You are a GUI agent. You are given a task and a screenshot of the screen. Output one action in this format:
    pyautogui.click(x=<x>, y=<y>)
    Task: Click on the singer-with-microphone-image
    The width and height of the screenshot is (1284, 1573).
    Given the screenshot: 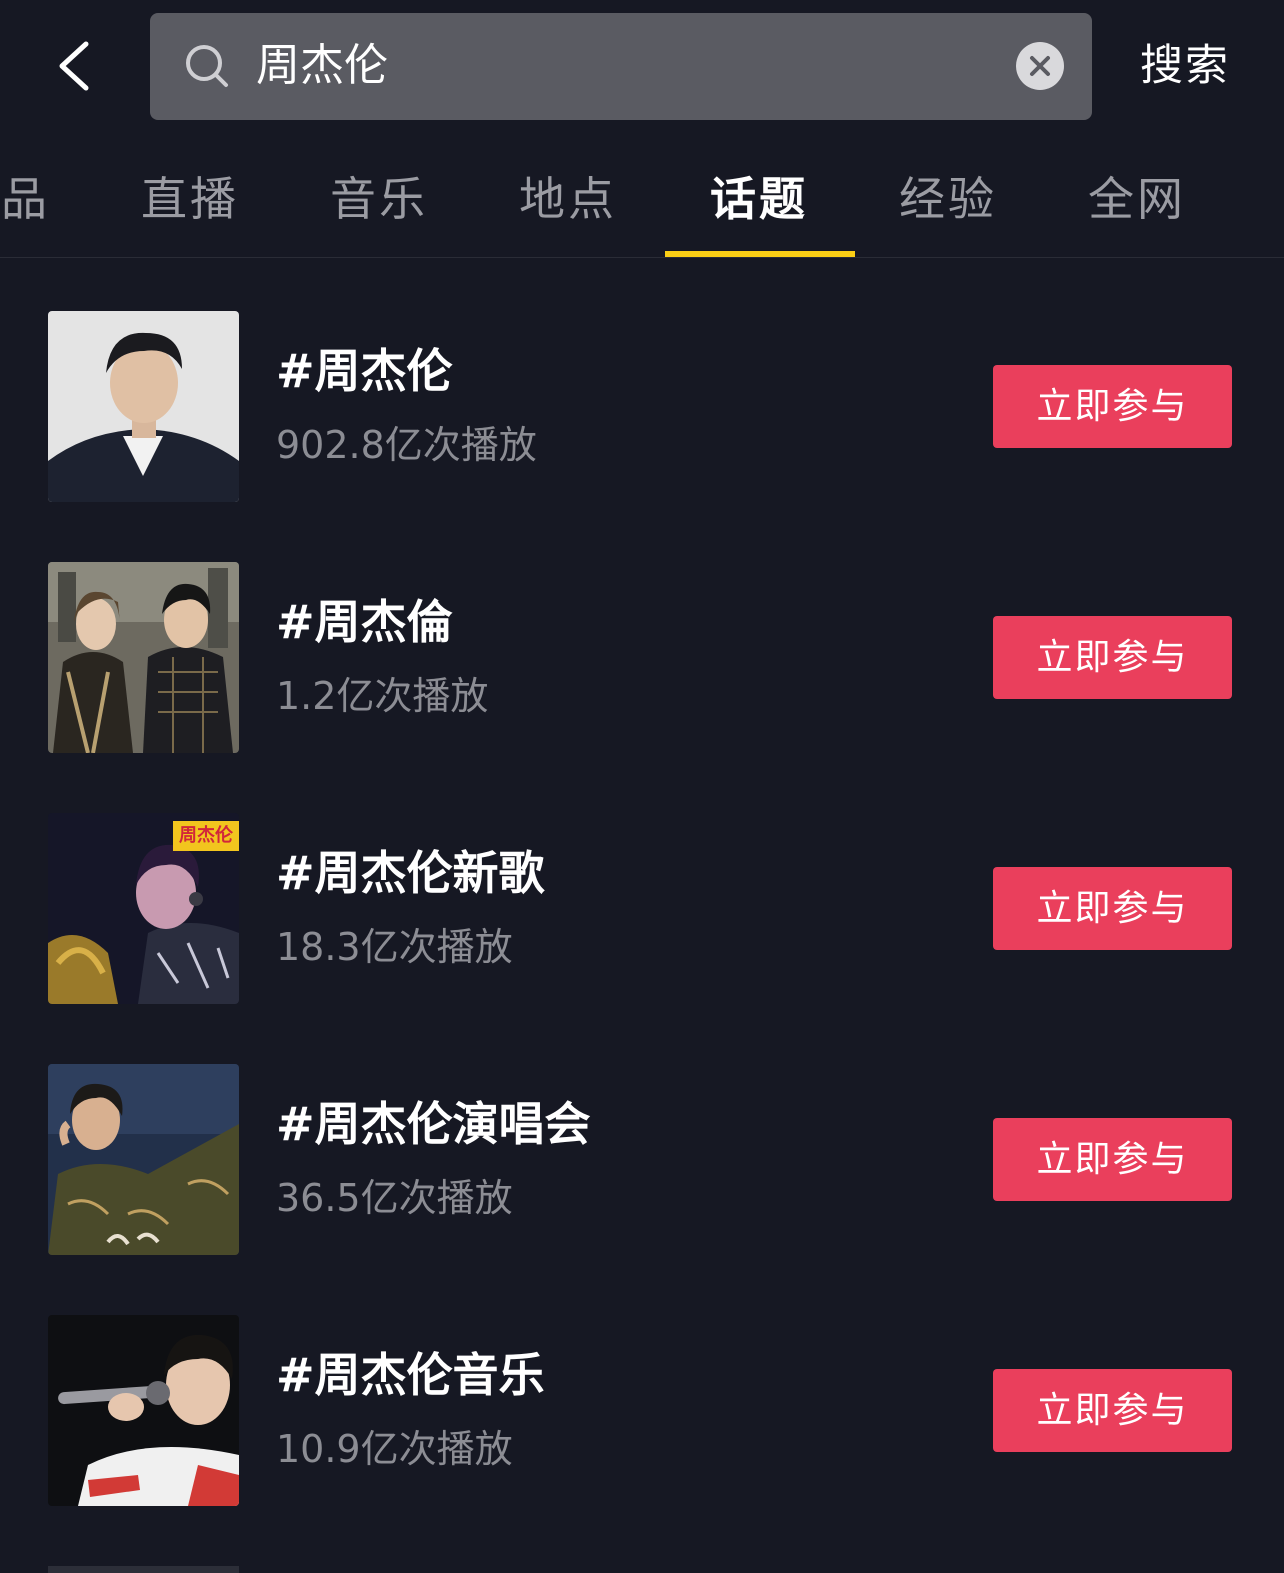 What is the action you would take?
    pyautogui.click(x=143, y=1410)
    